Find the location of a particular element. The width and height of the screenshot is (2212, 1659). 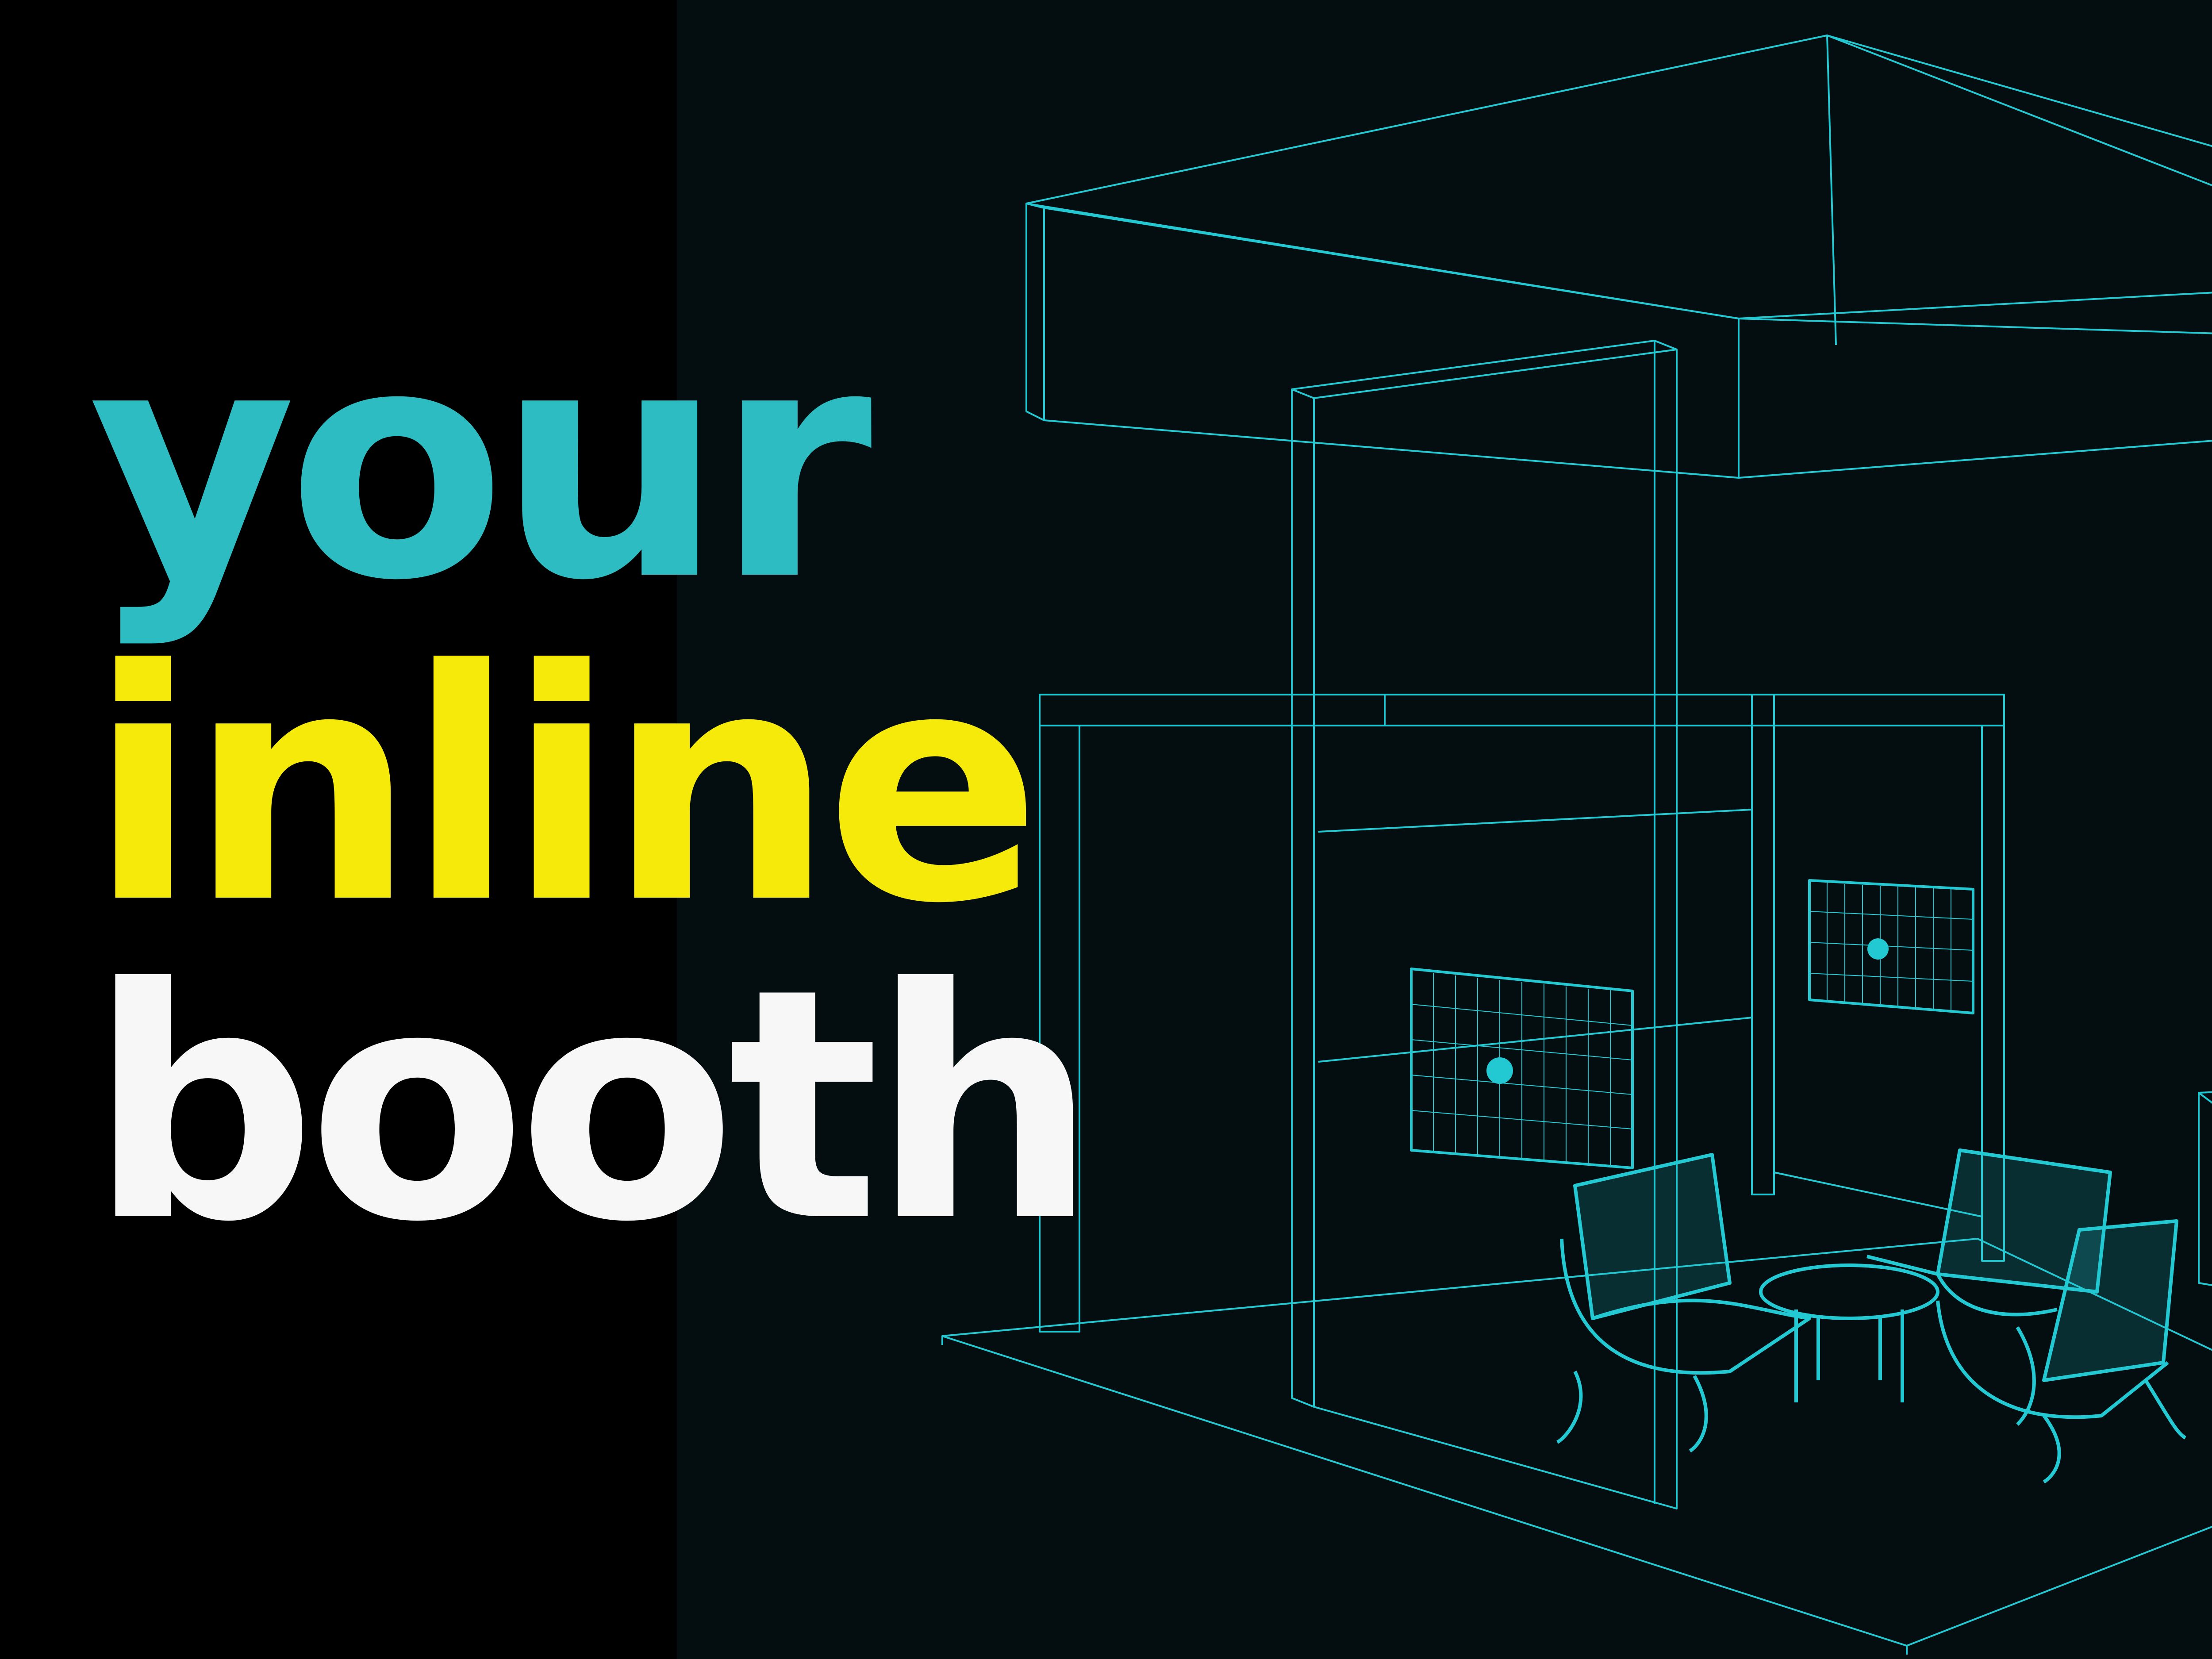

header-canopy is located at coordinates (1618, 257).